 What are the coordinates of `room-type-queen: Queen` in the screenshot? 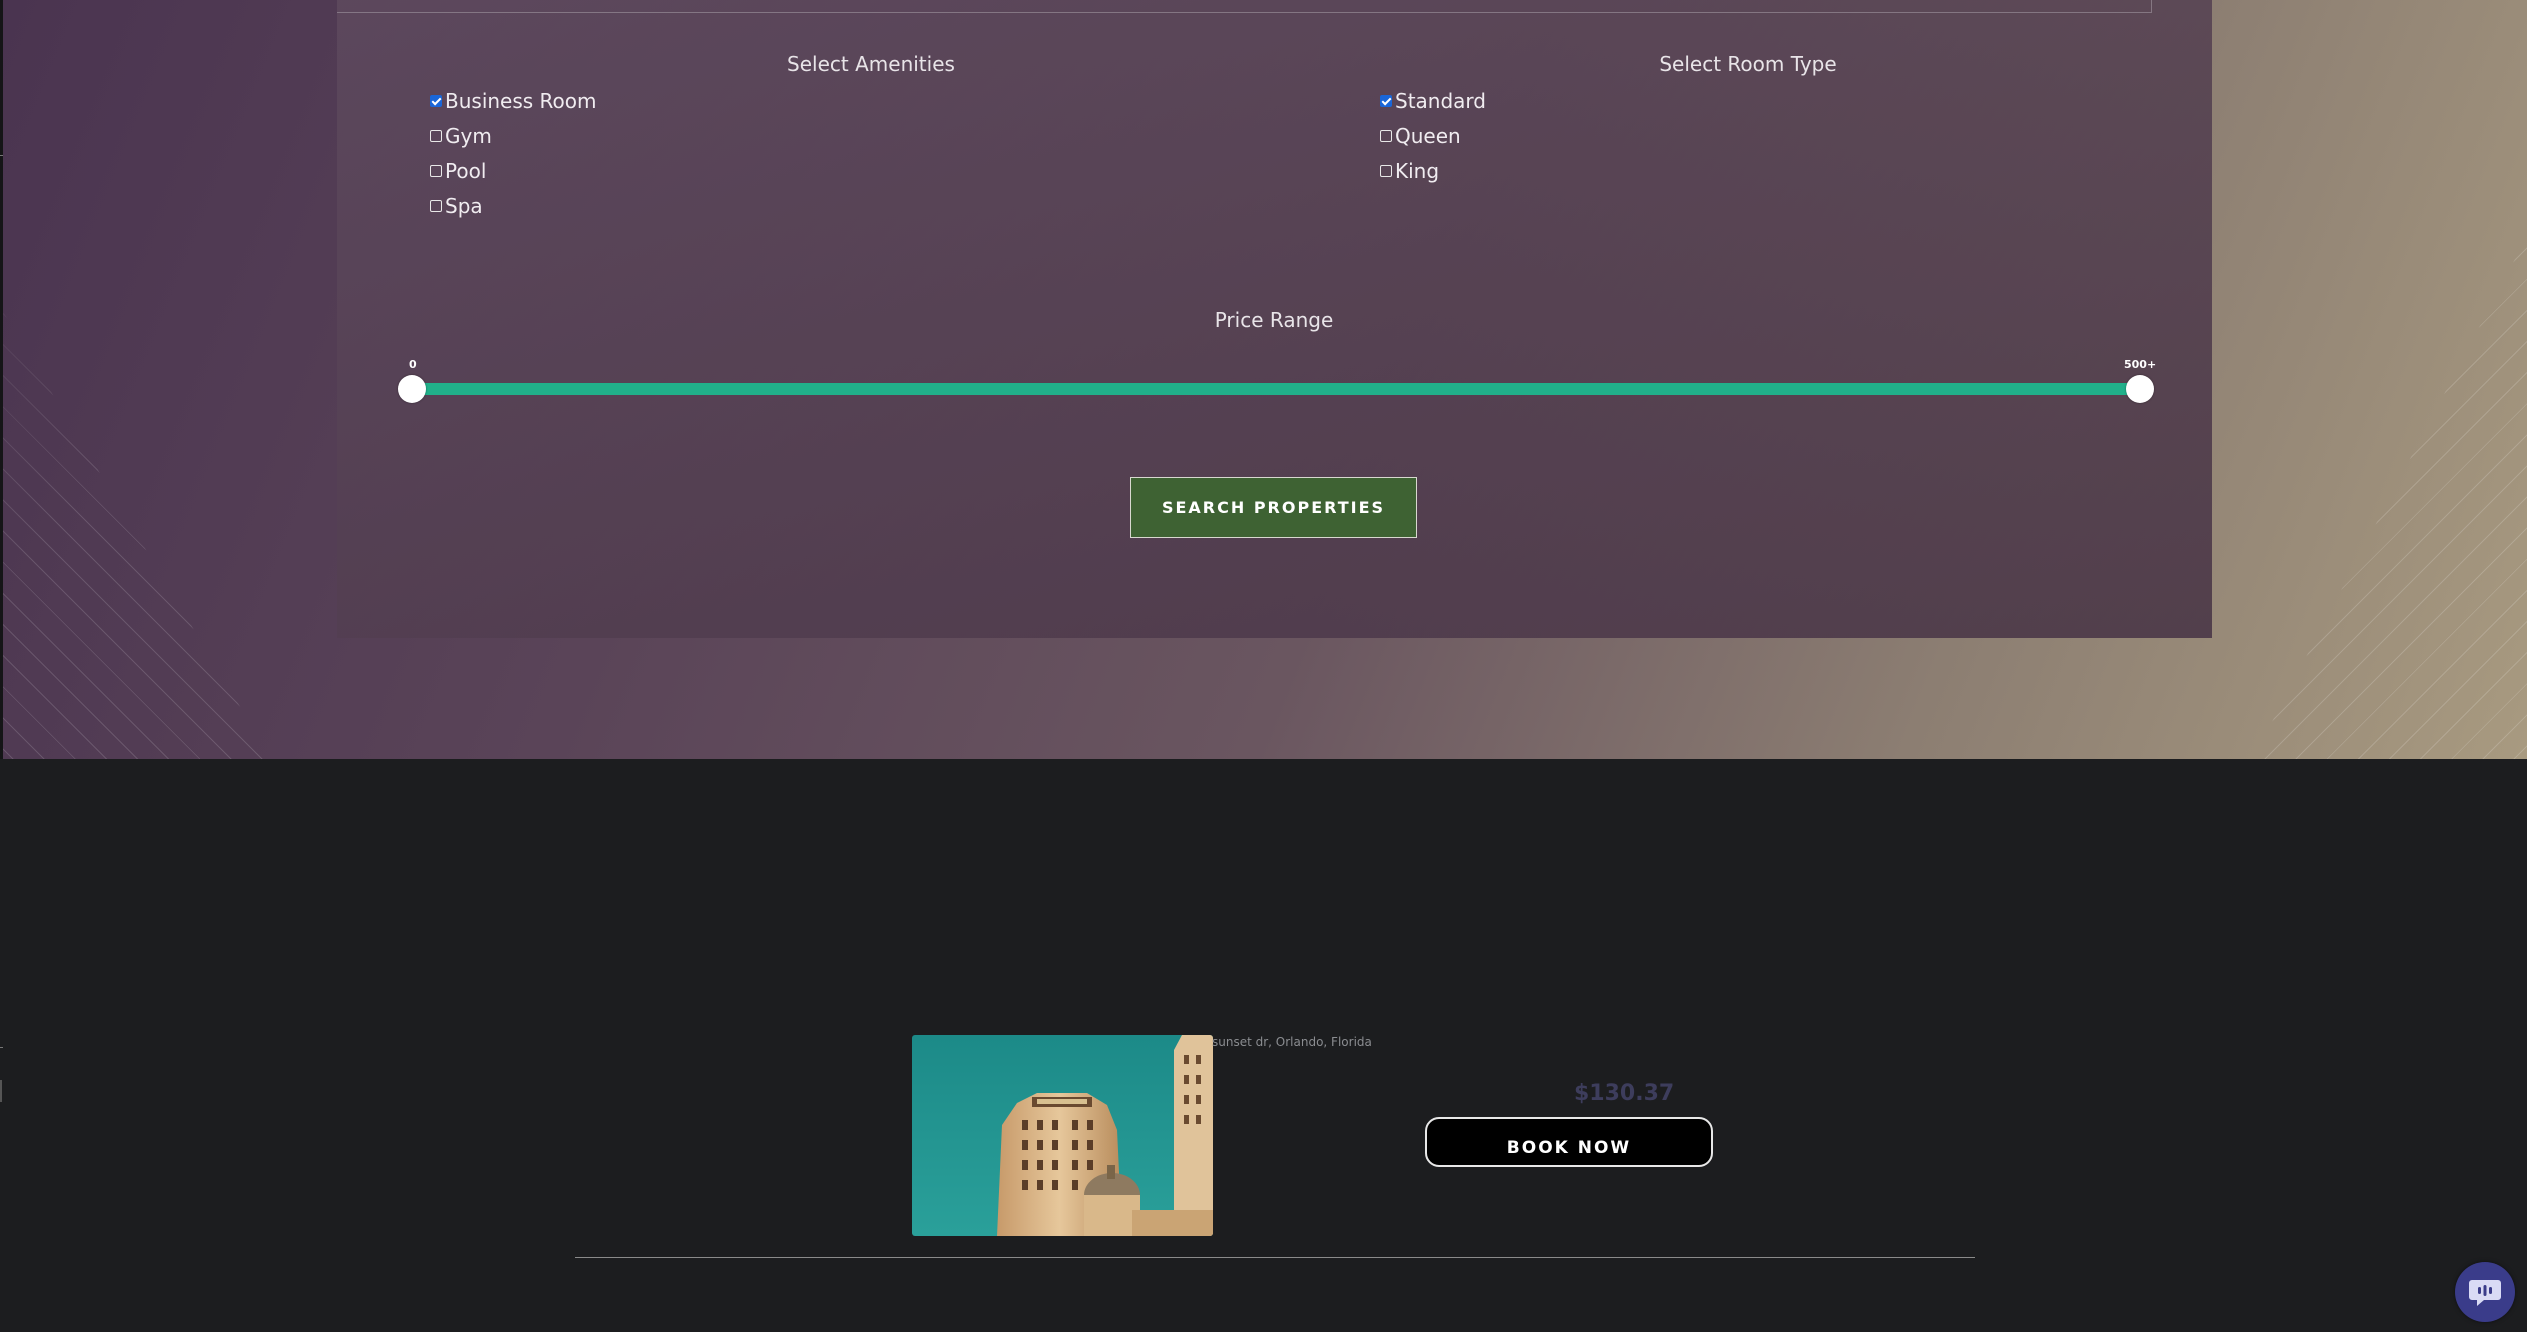 It's located at (1420, 136).